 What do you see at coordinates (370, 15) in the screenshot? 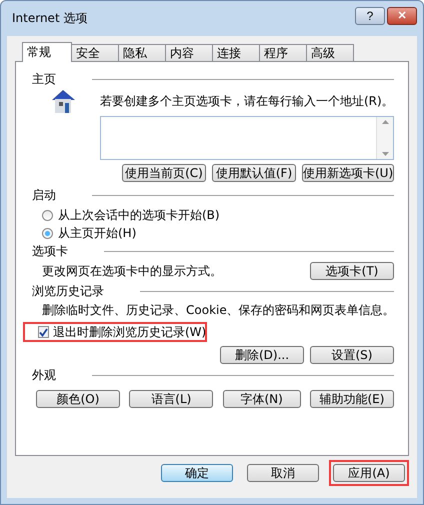
I see `help-button: ?` at bounding box center [370, 15].